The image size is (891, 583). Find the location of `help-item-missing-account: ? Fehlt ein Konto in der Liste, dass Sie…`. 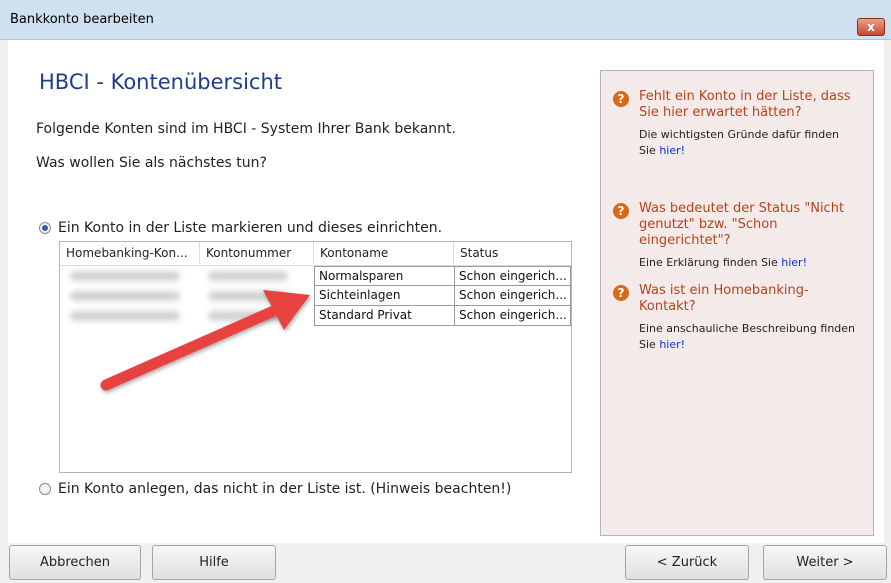

help-item-missing-account: ? Fehlt ein Konto in der Liste, dass Sie… is located at coordinates (736, 124).